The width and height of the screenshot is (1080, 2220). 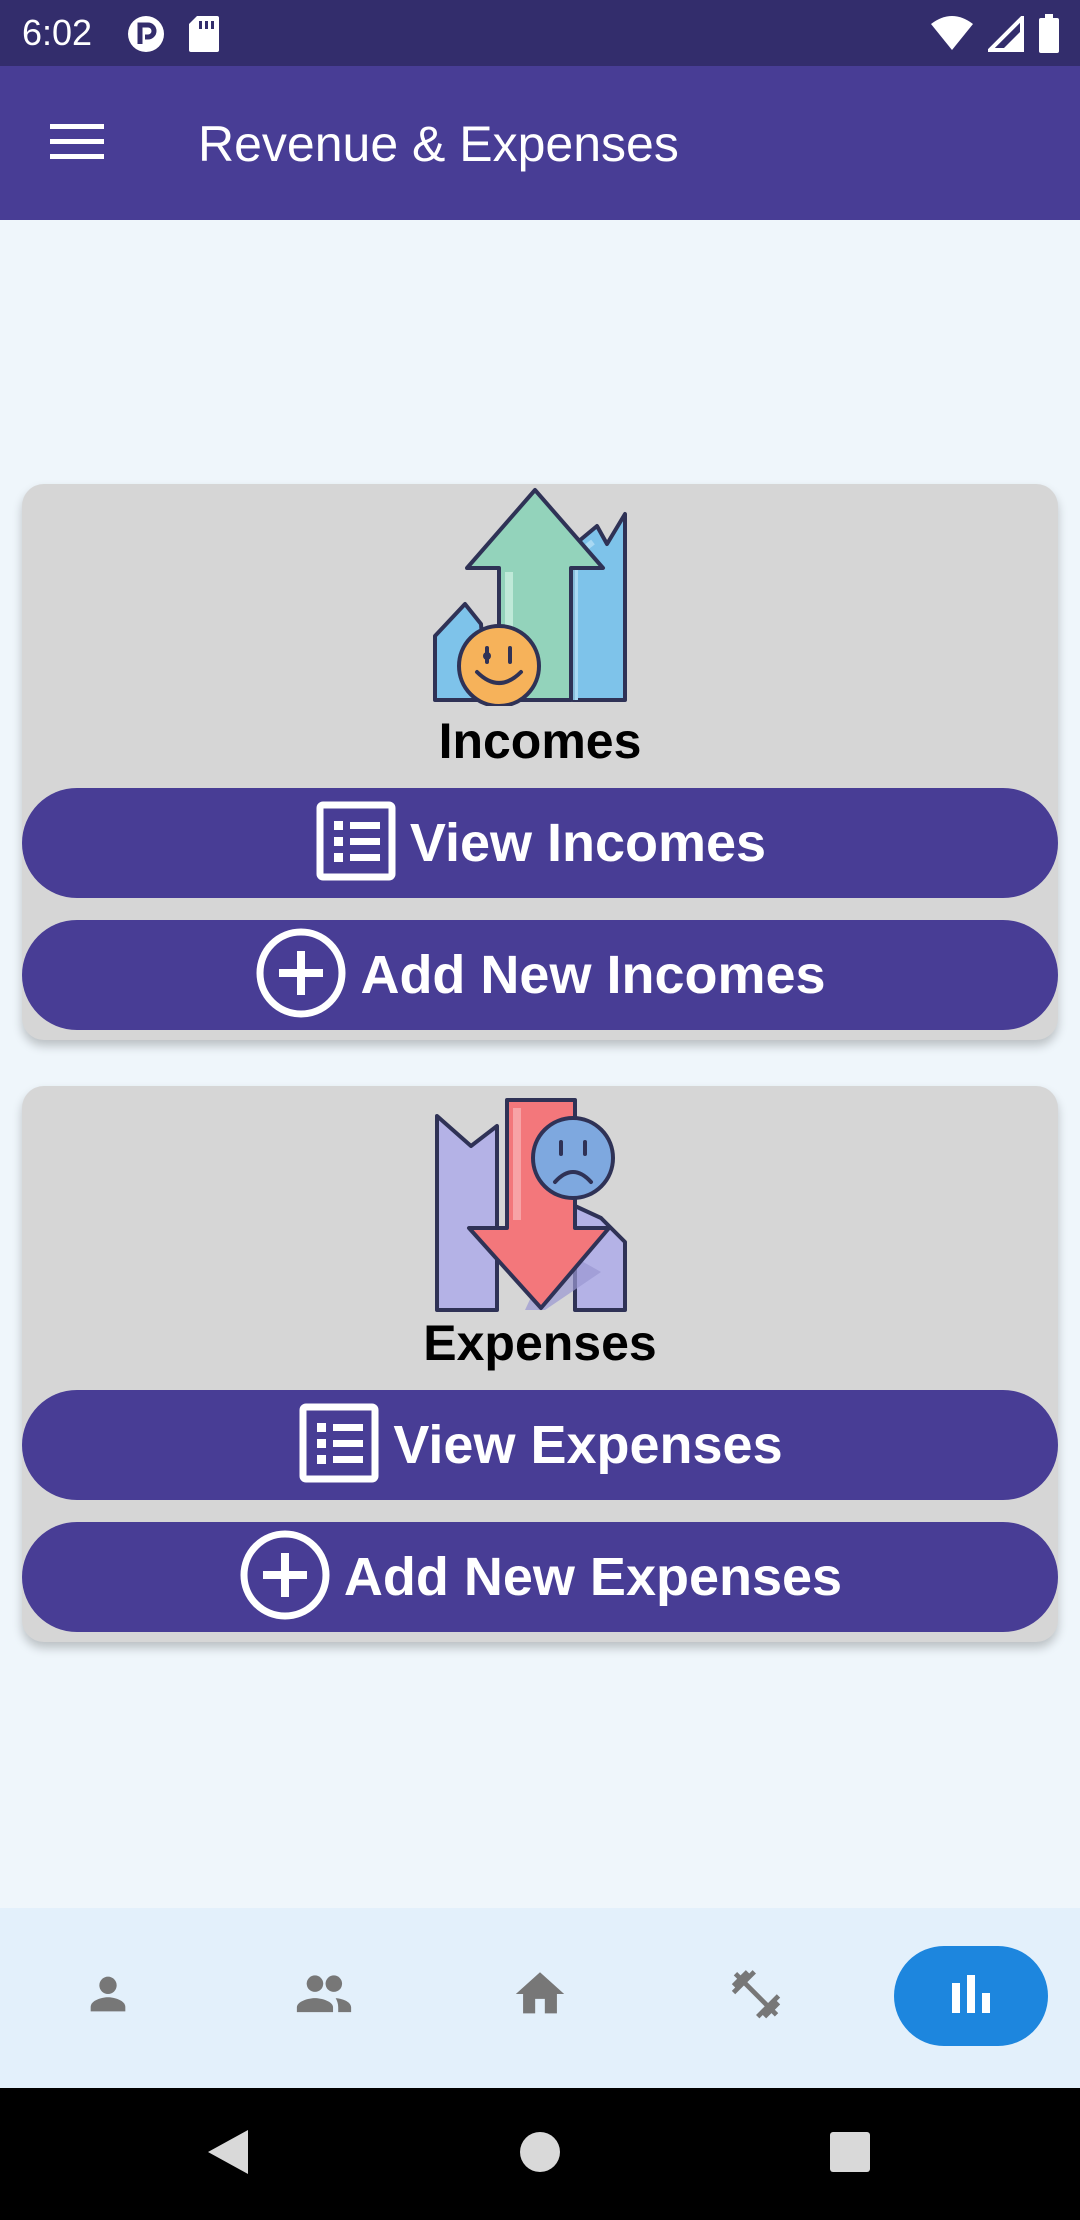 I want to click on recents-button, so click(x=850, y=2154).